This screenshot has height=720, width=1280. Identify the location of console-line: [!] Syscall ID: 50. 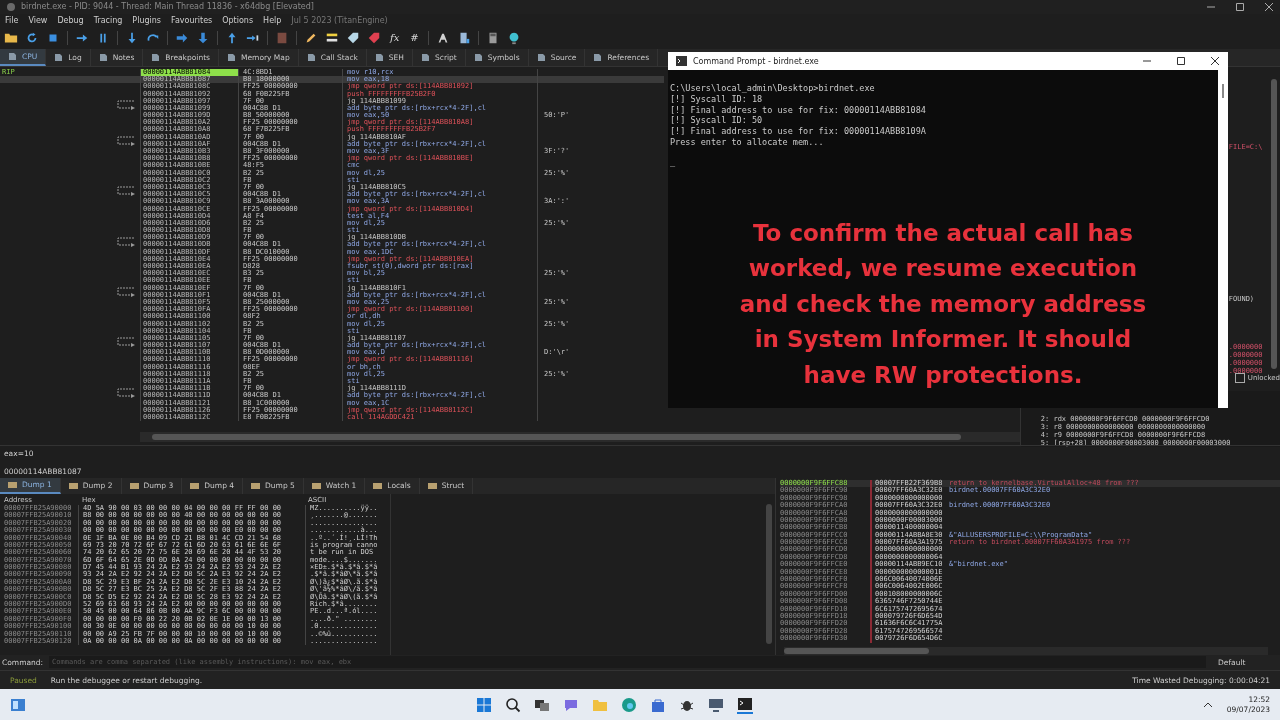
(717, 121).